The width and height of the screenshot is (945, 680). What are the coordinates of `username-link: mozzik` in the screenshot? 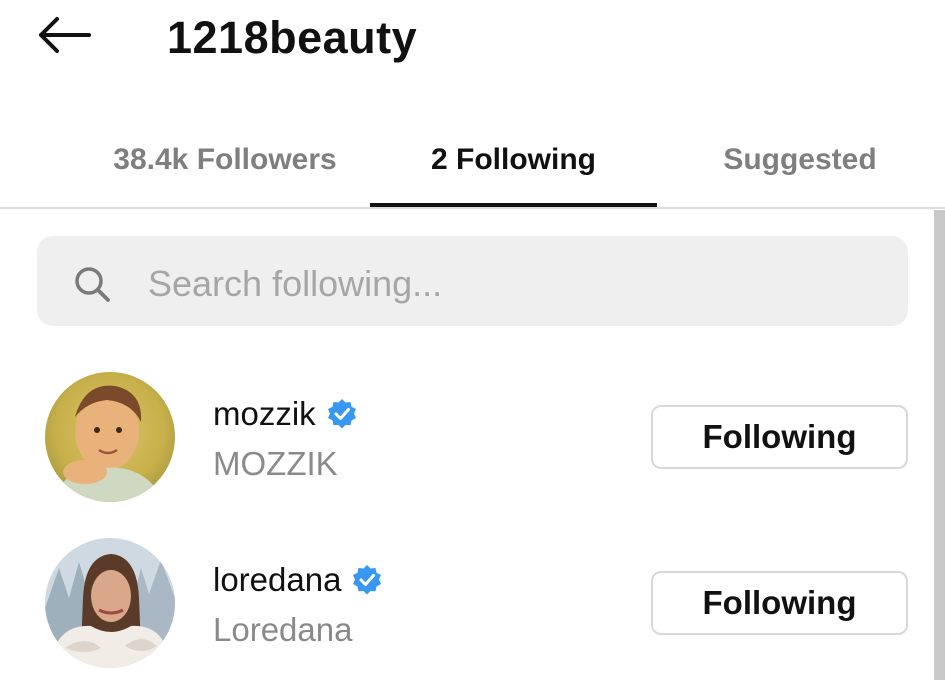 It's located at (285, 414).